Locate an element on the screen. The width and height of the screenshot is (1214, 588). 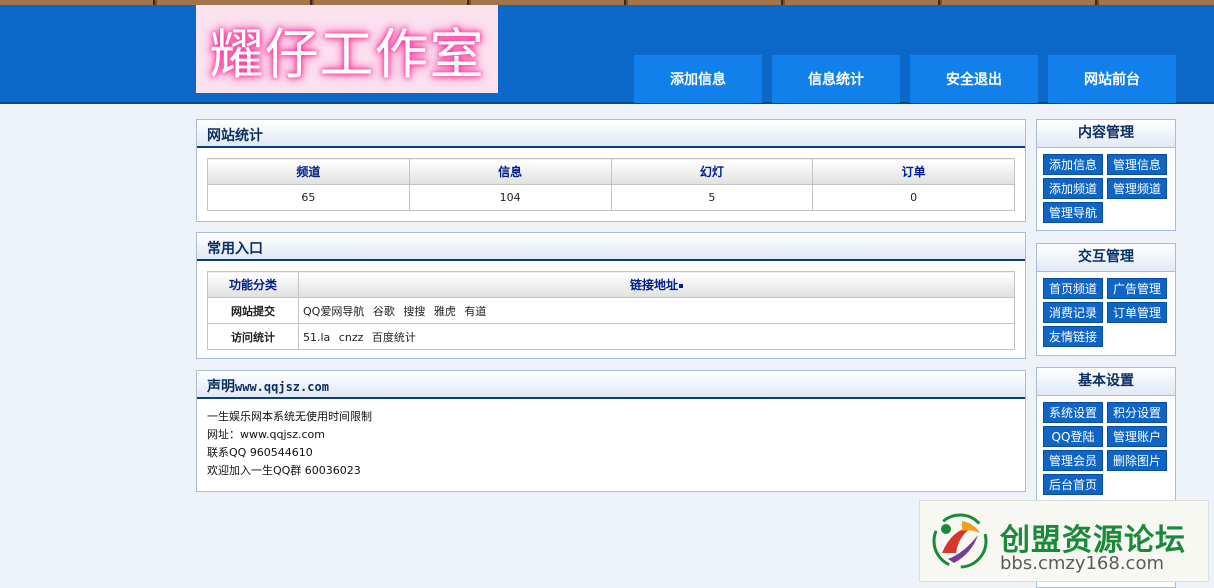
sidebar-interaction-management: 交互管理 首页频道 广告管理 消费记录 订单管理 友情链接 is located at coordinates (1106, 299).